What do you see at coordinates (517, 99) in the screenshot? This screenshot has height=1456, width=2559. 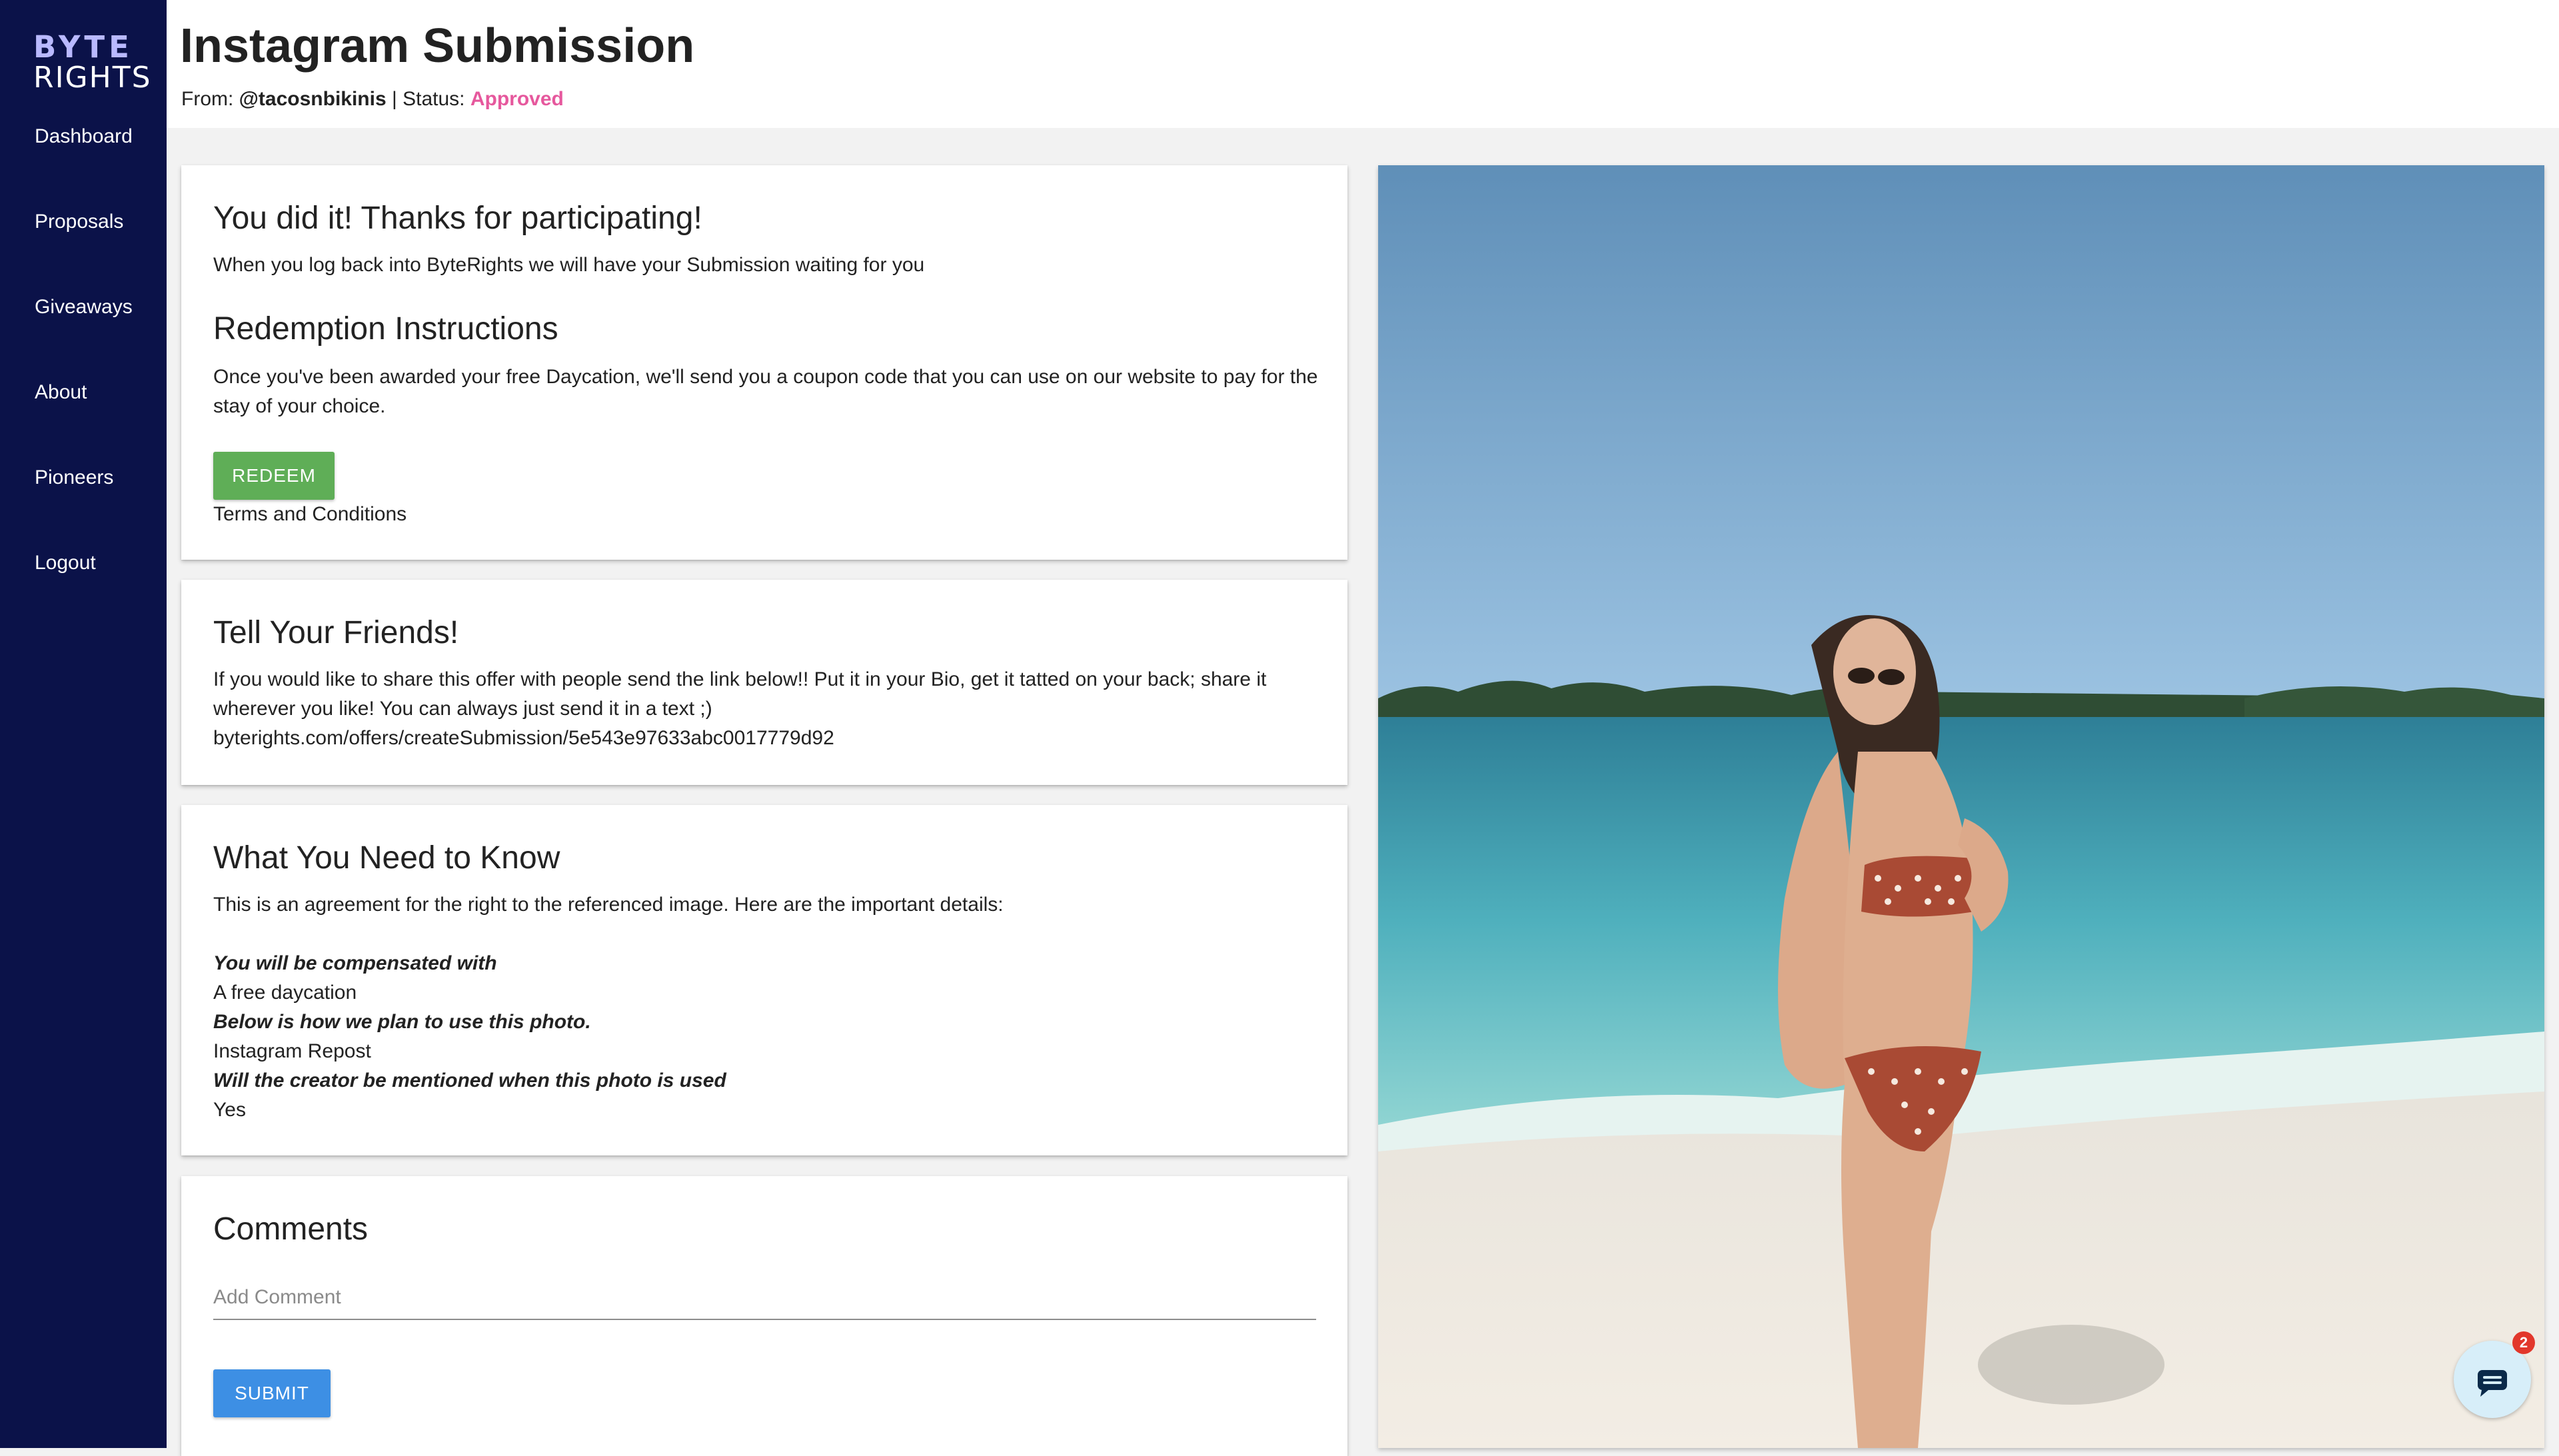 I see `status-badge: Approved` at bounding box center [517, 99].